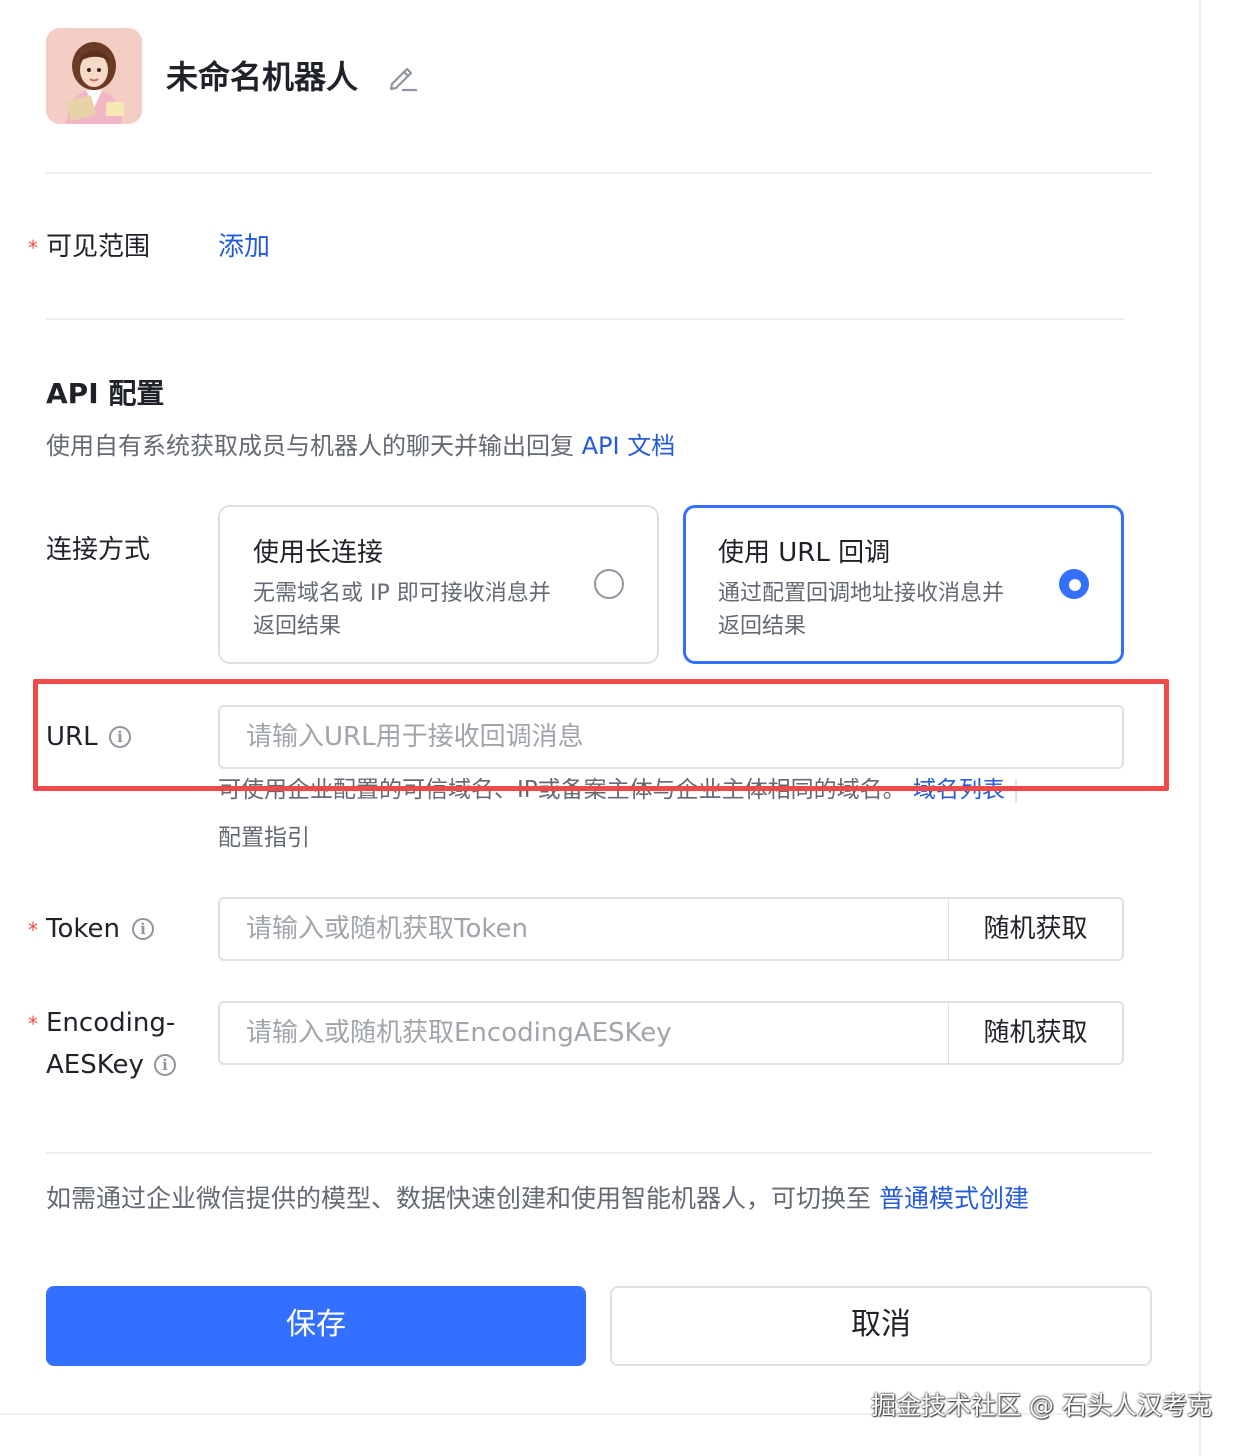 The width and height of the screenshot is (1246, 1456). Describe the element at coordinates (584, 929) in the screenshot. I see `token-input: 请输入或随机获取Token` at that location.